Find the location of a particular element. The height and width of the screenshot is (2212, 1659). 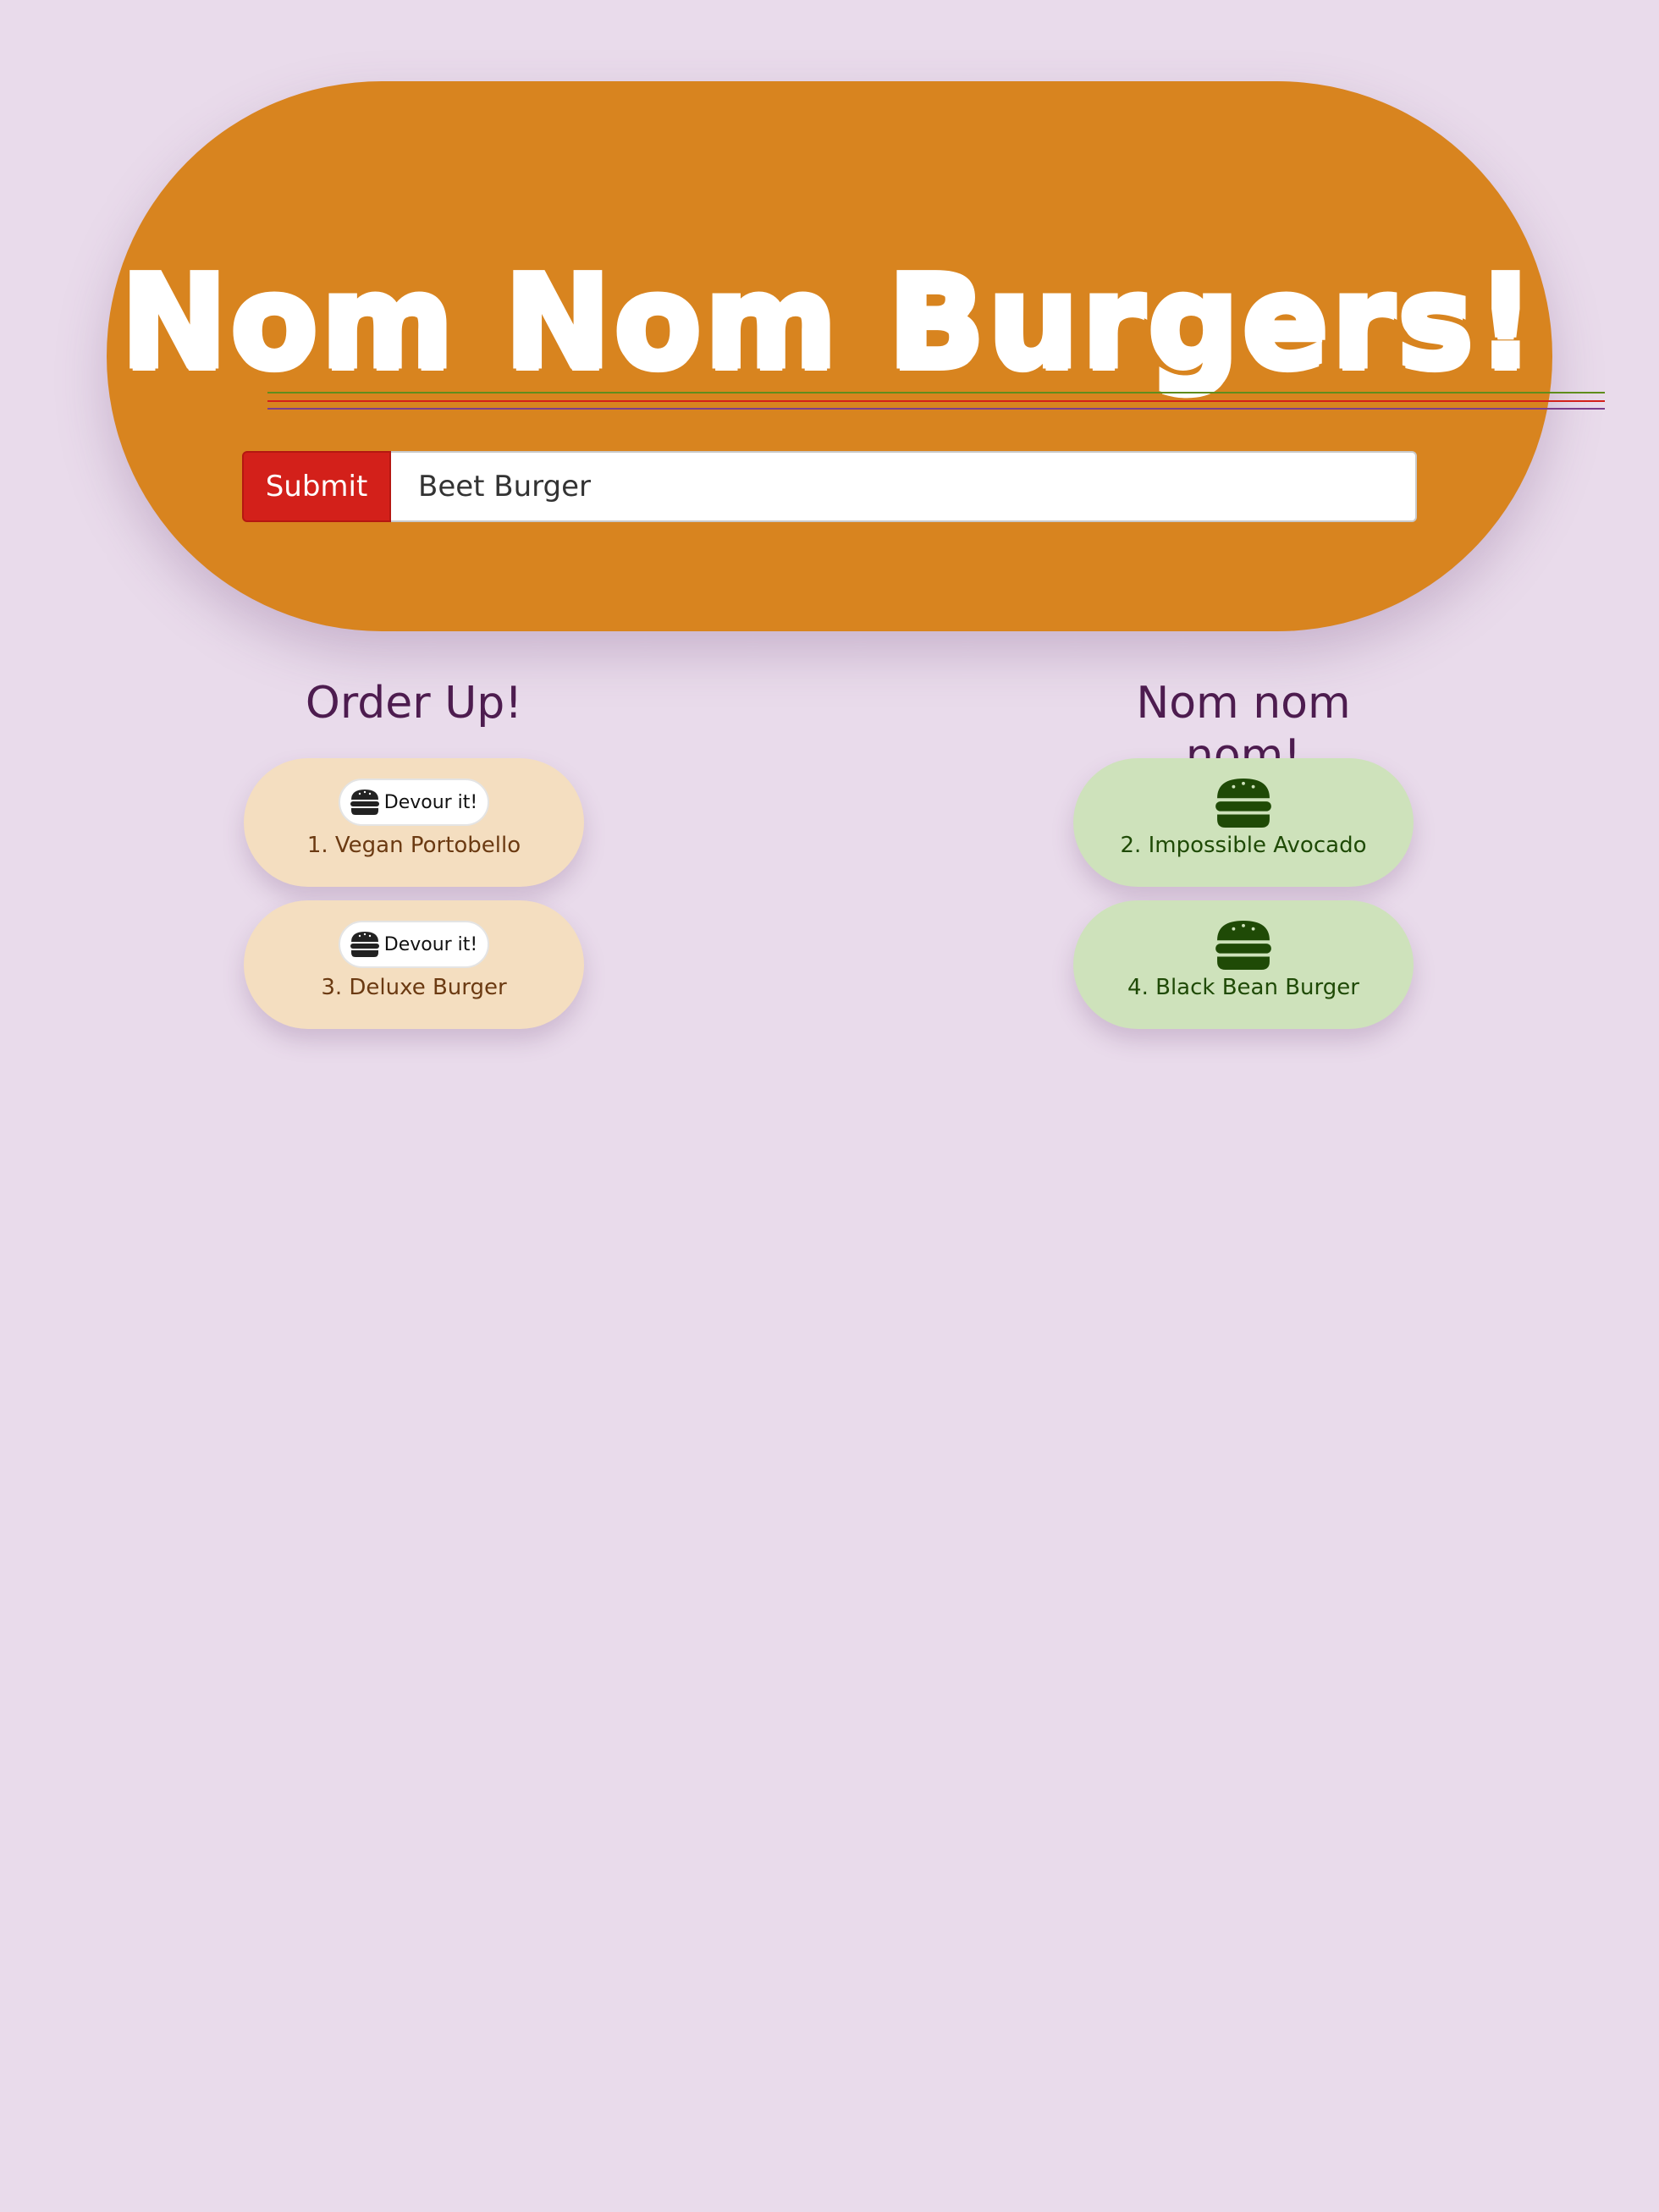

submit-button: Submit is located at coordinates (316, 487).